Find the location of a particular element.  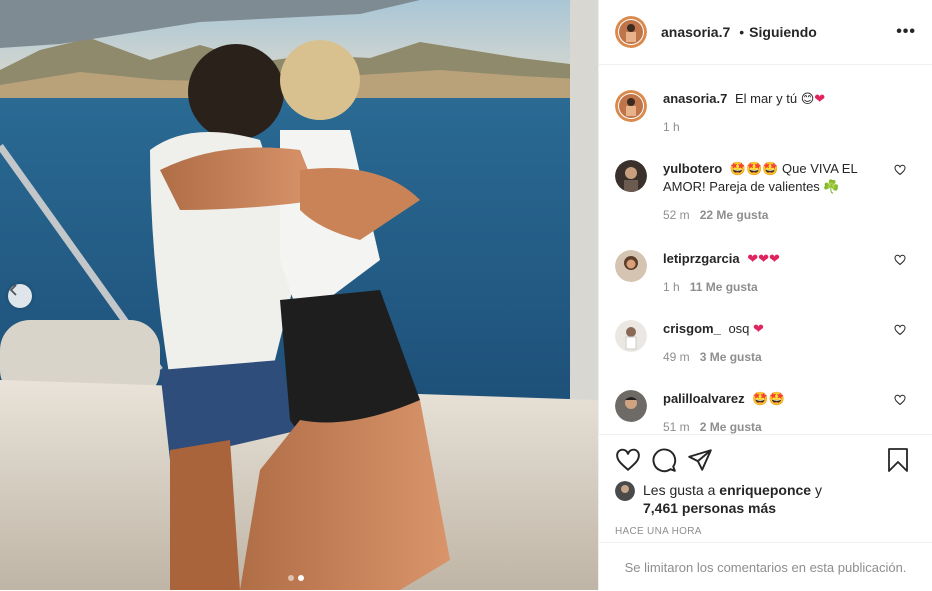

carousel-prev-button is located at coordinates (20, 296).